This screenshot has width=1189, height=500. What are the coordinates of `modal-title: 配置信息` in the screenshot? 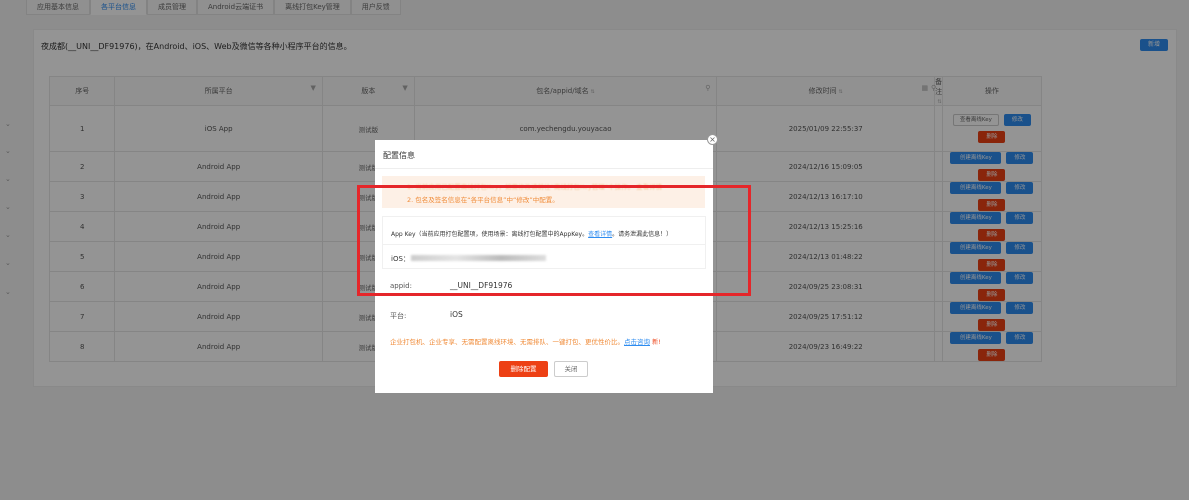 It's located at (399, 155).